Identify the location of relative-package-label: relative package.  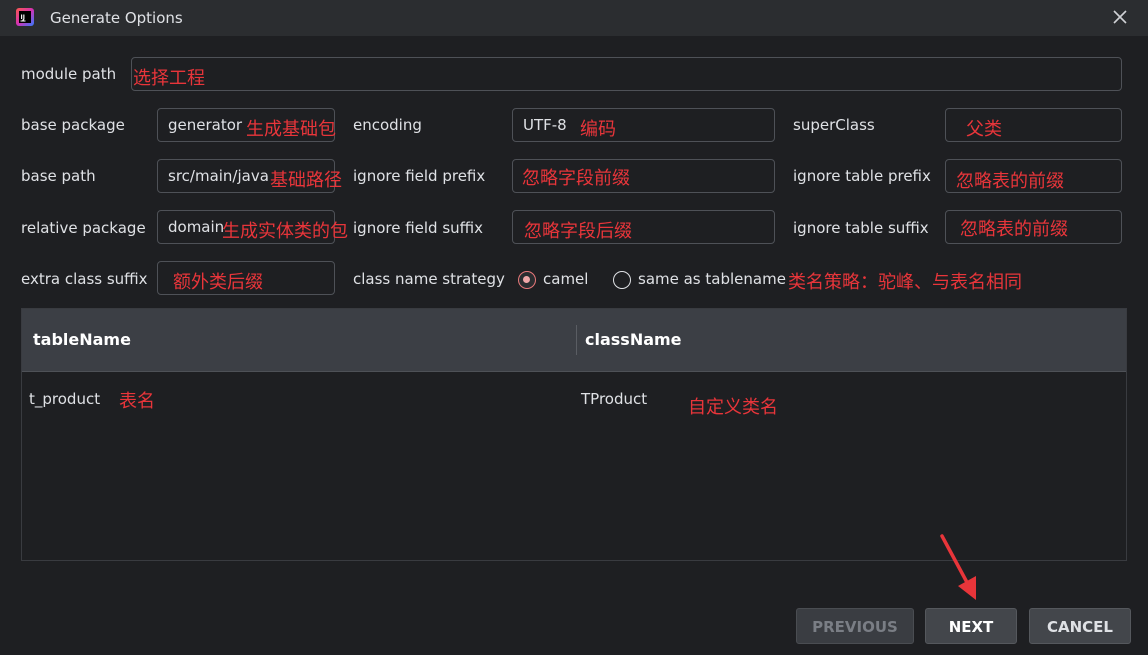
(83, 228).